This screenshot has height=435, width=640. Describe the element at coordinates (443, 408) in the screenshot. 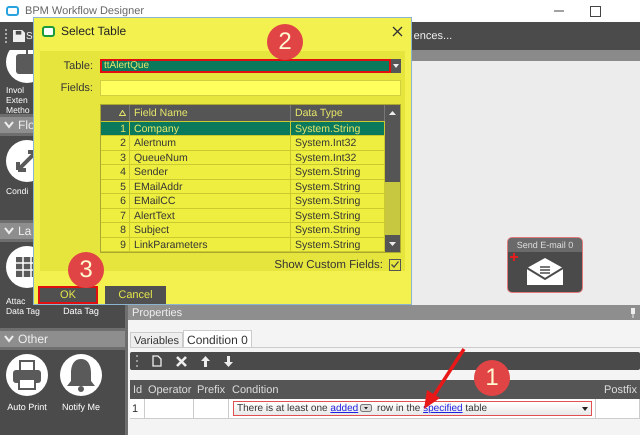

I see `condition-link: specified` at that location.